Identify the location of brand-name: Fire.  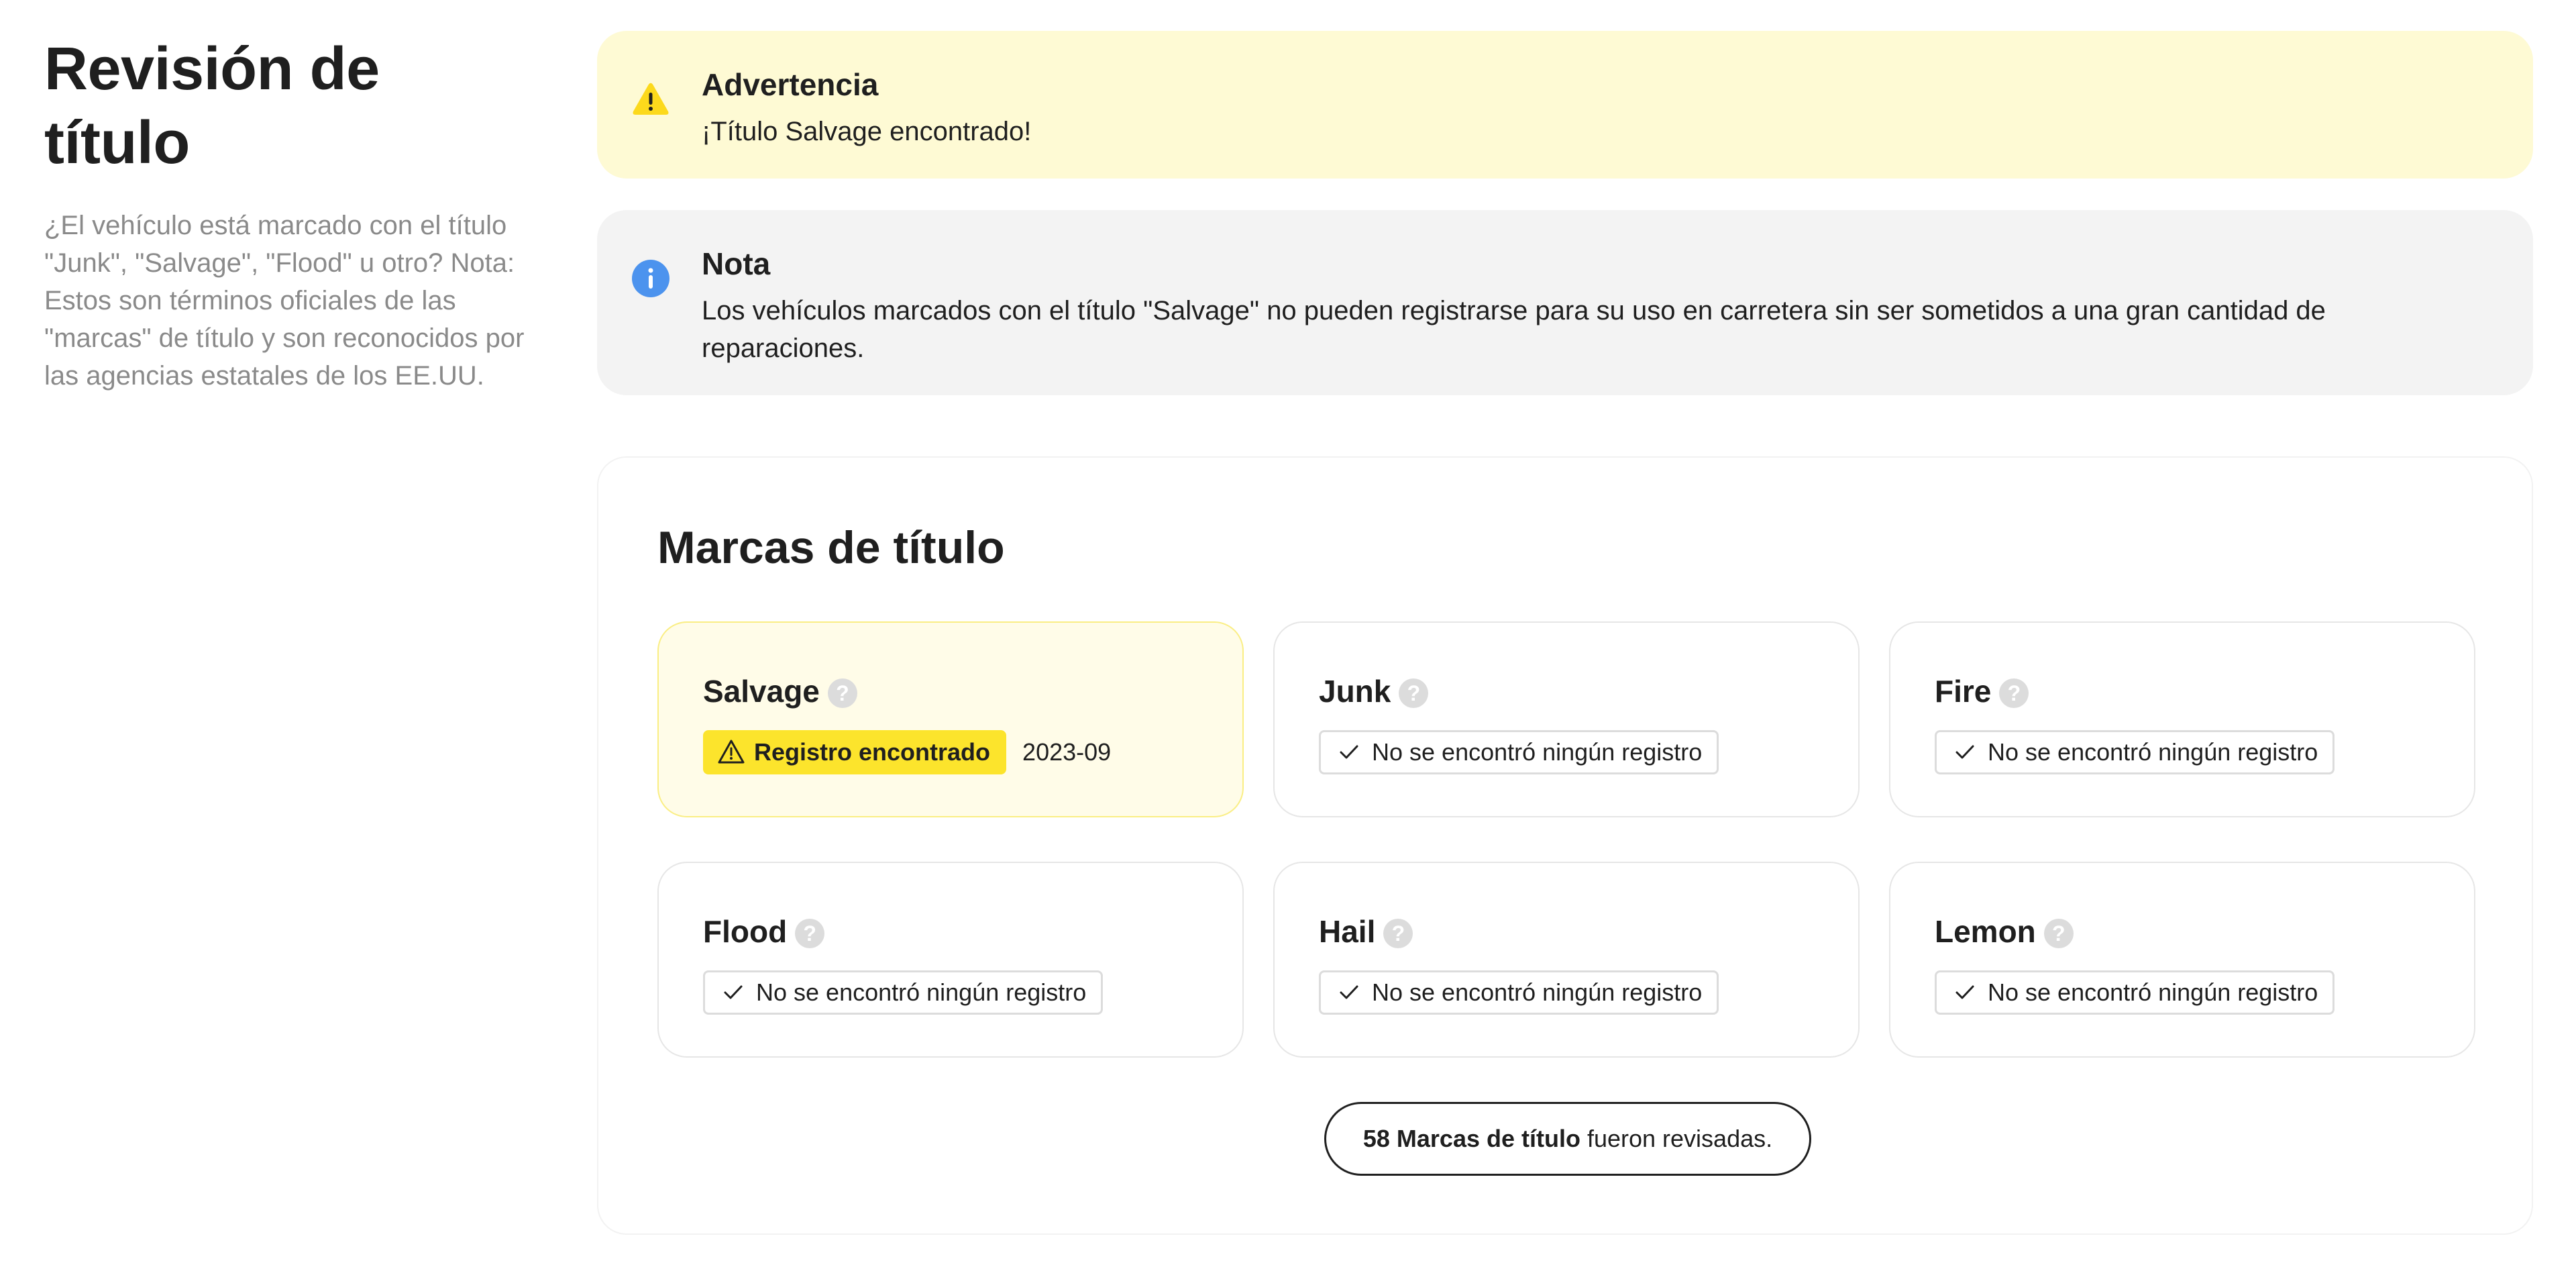
(1963, 691).